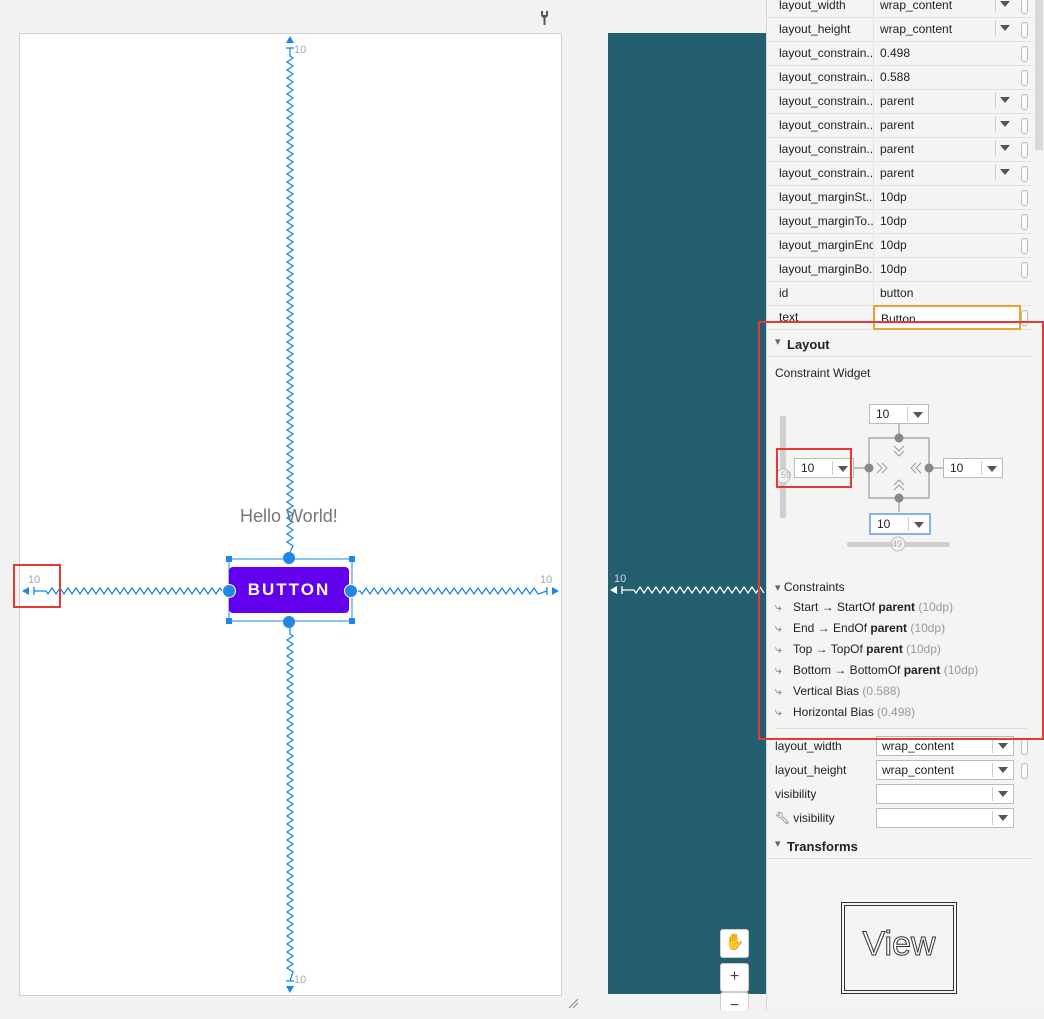 This screenshot has width=1044, height=1019. I want to click on attribute-row: layout_constrain... 0.588, so click(900, 77).